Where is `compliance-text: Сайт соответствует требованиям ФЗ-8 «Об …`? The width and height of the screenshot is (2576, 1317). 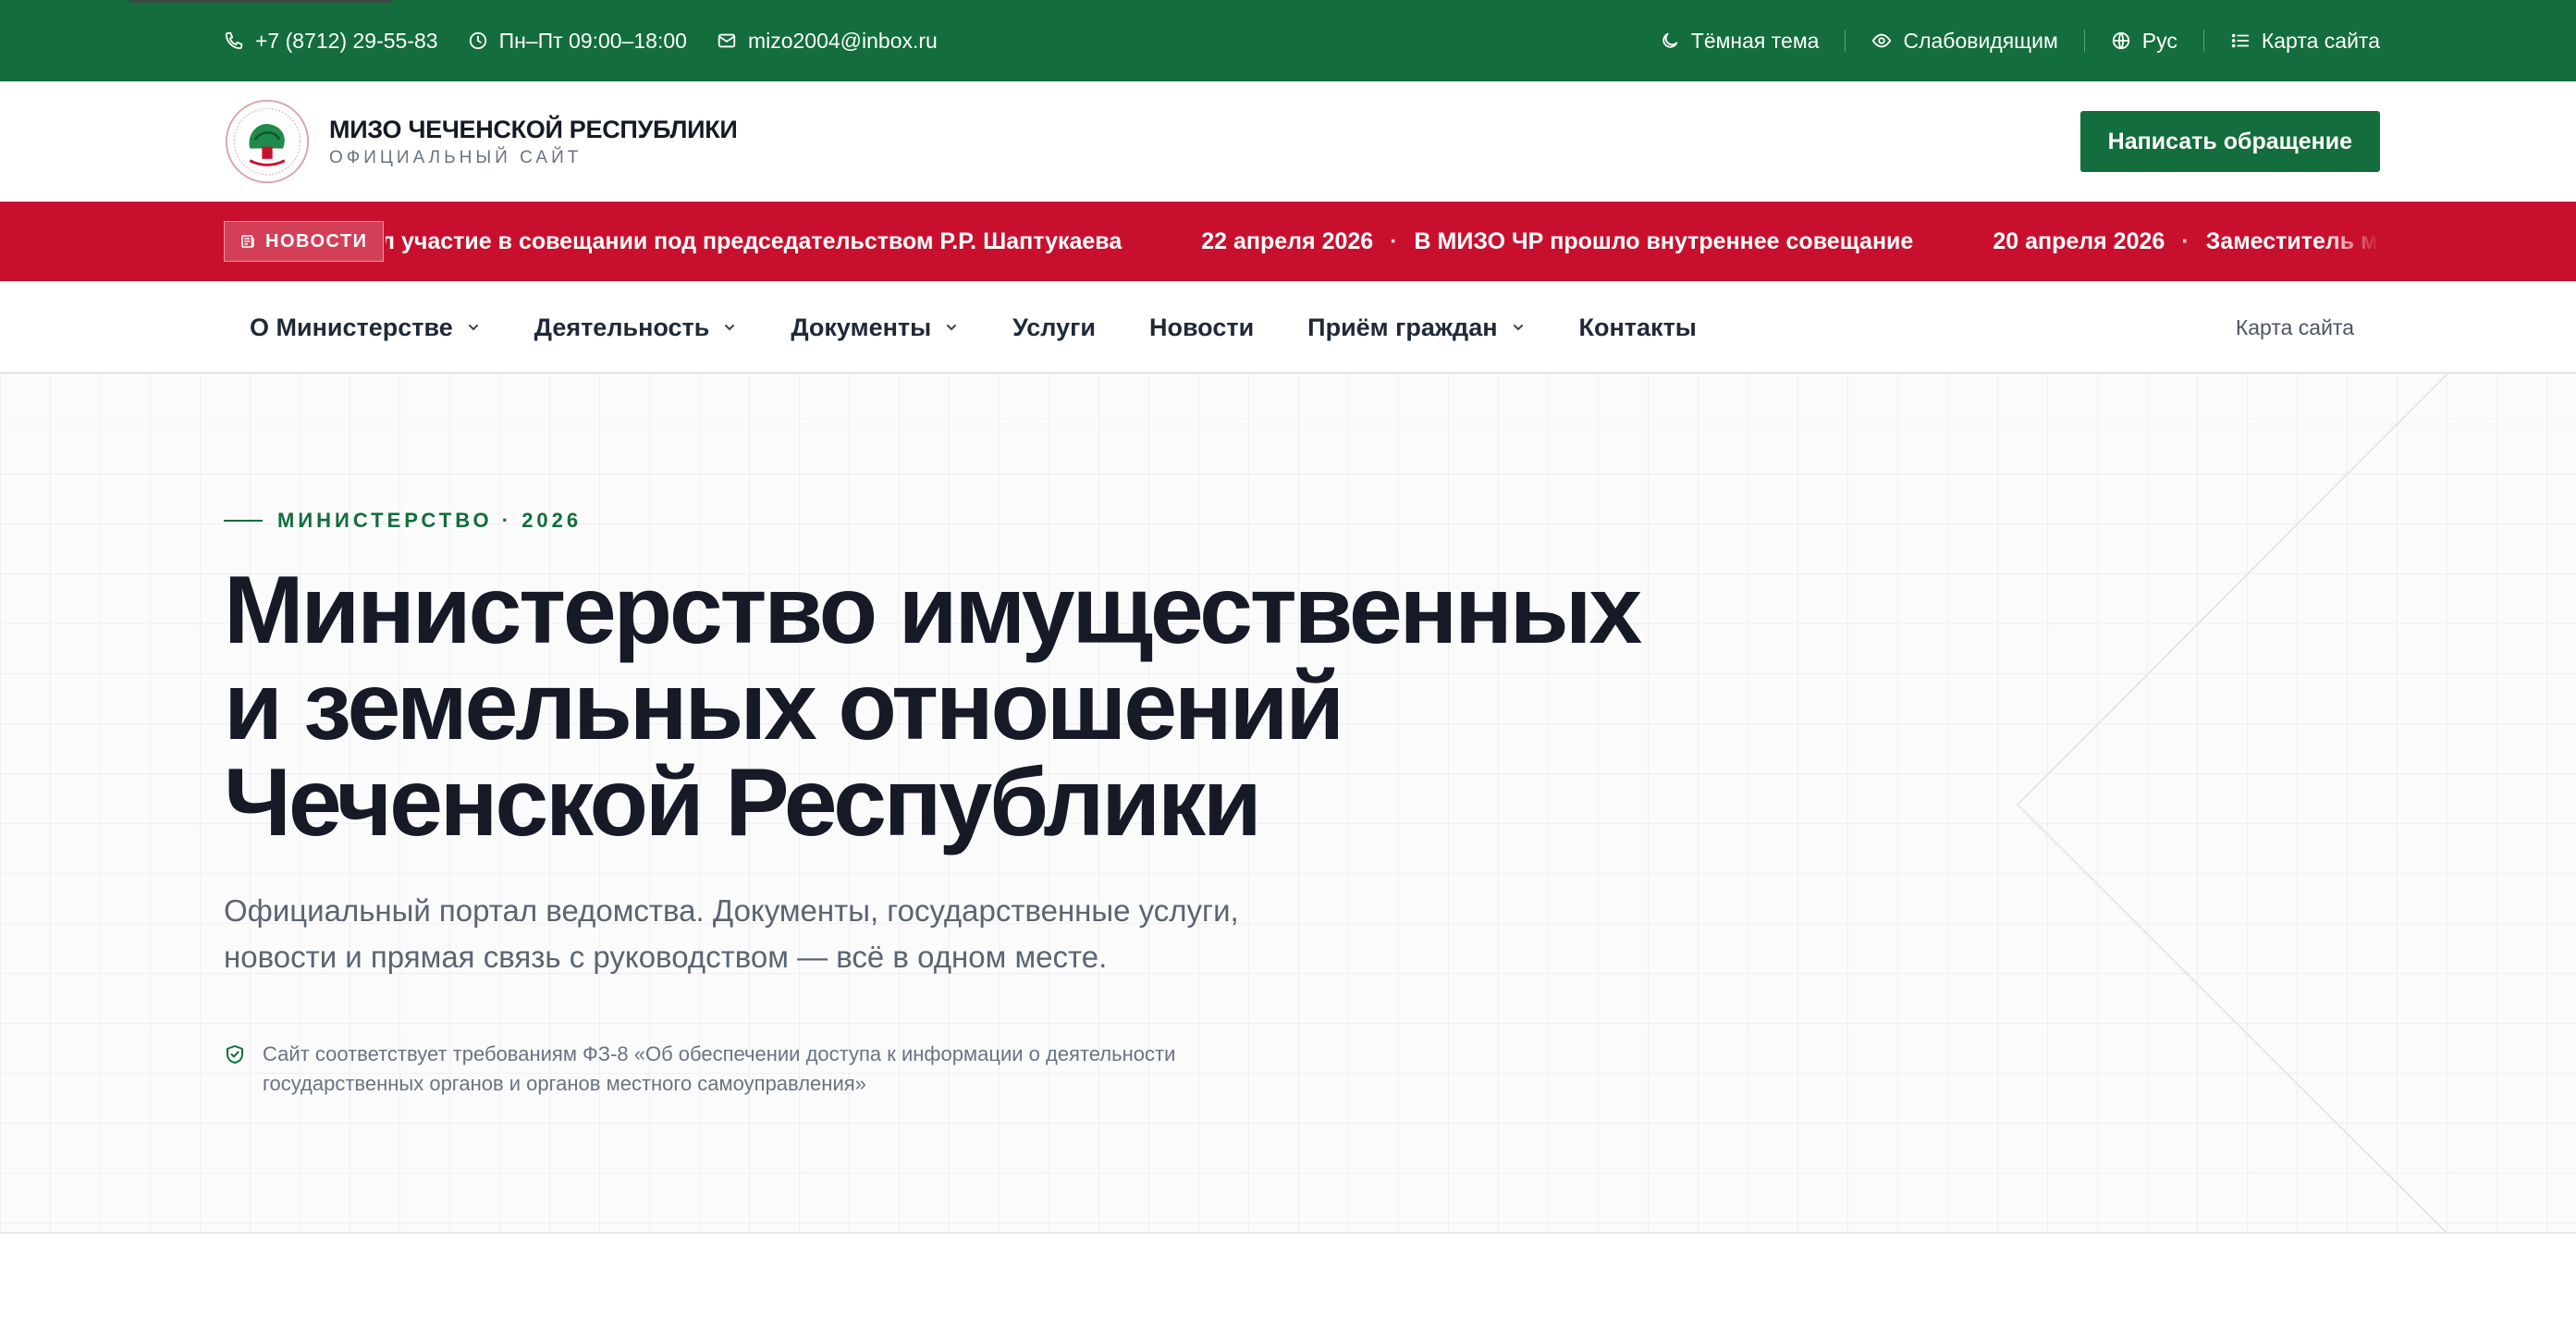 compliance-text: Сайт соответствует требованиям ФЗ-8 «Об … is located at coordinates (719, 1070).